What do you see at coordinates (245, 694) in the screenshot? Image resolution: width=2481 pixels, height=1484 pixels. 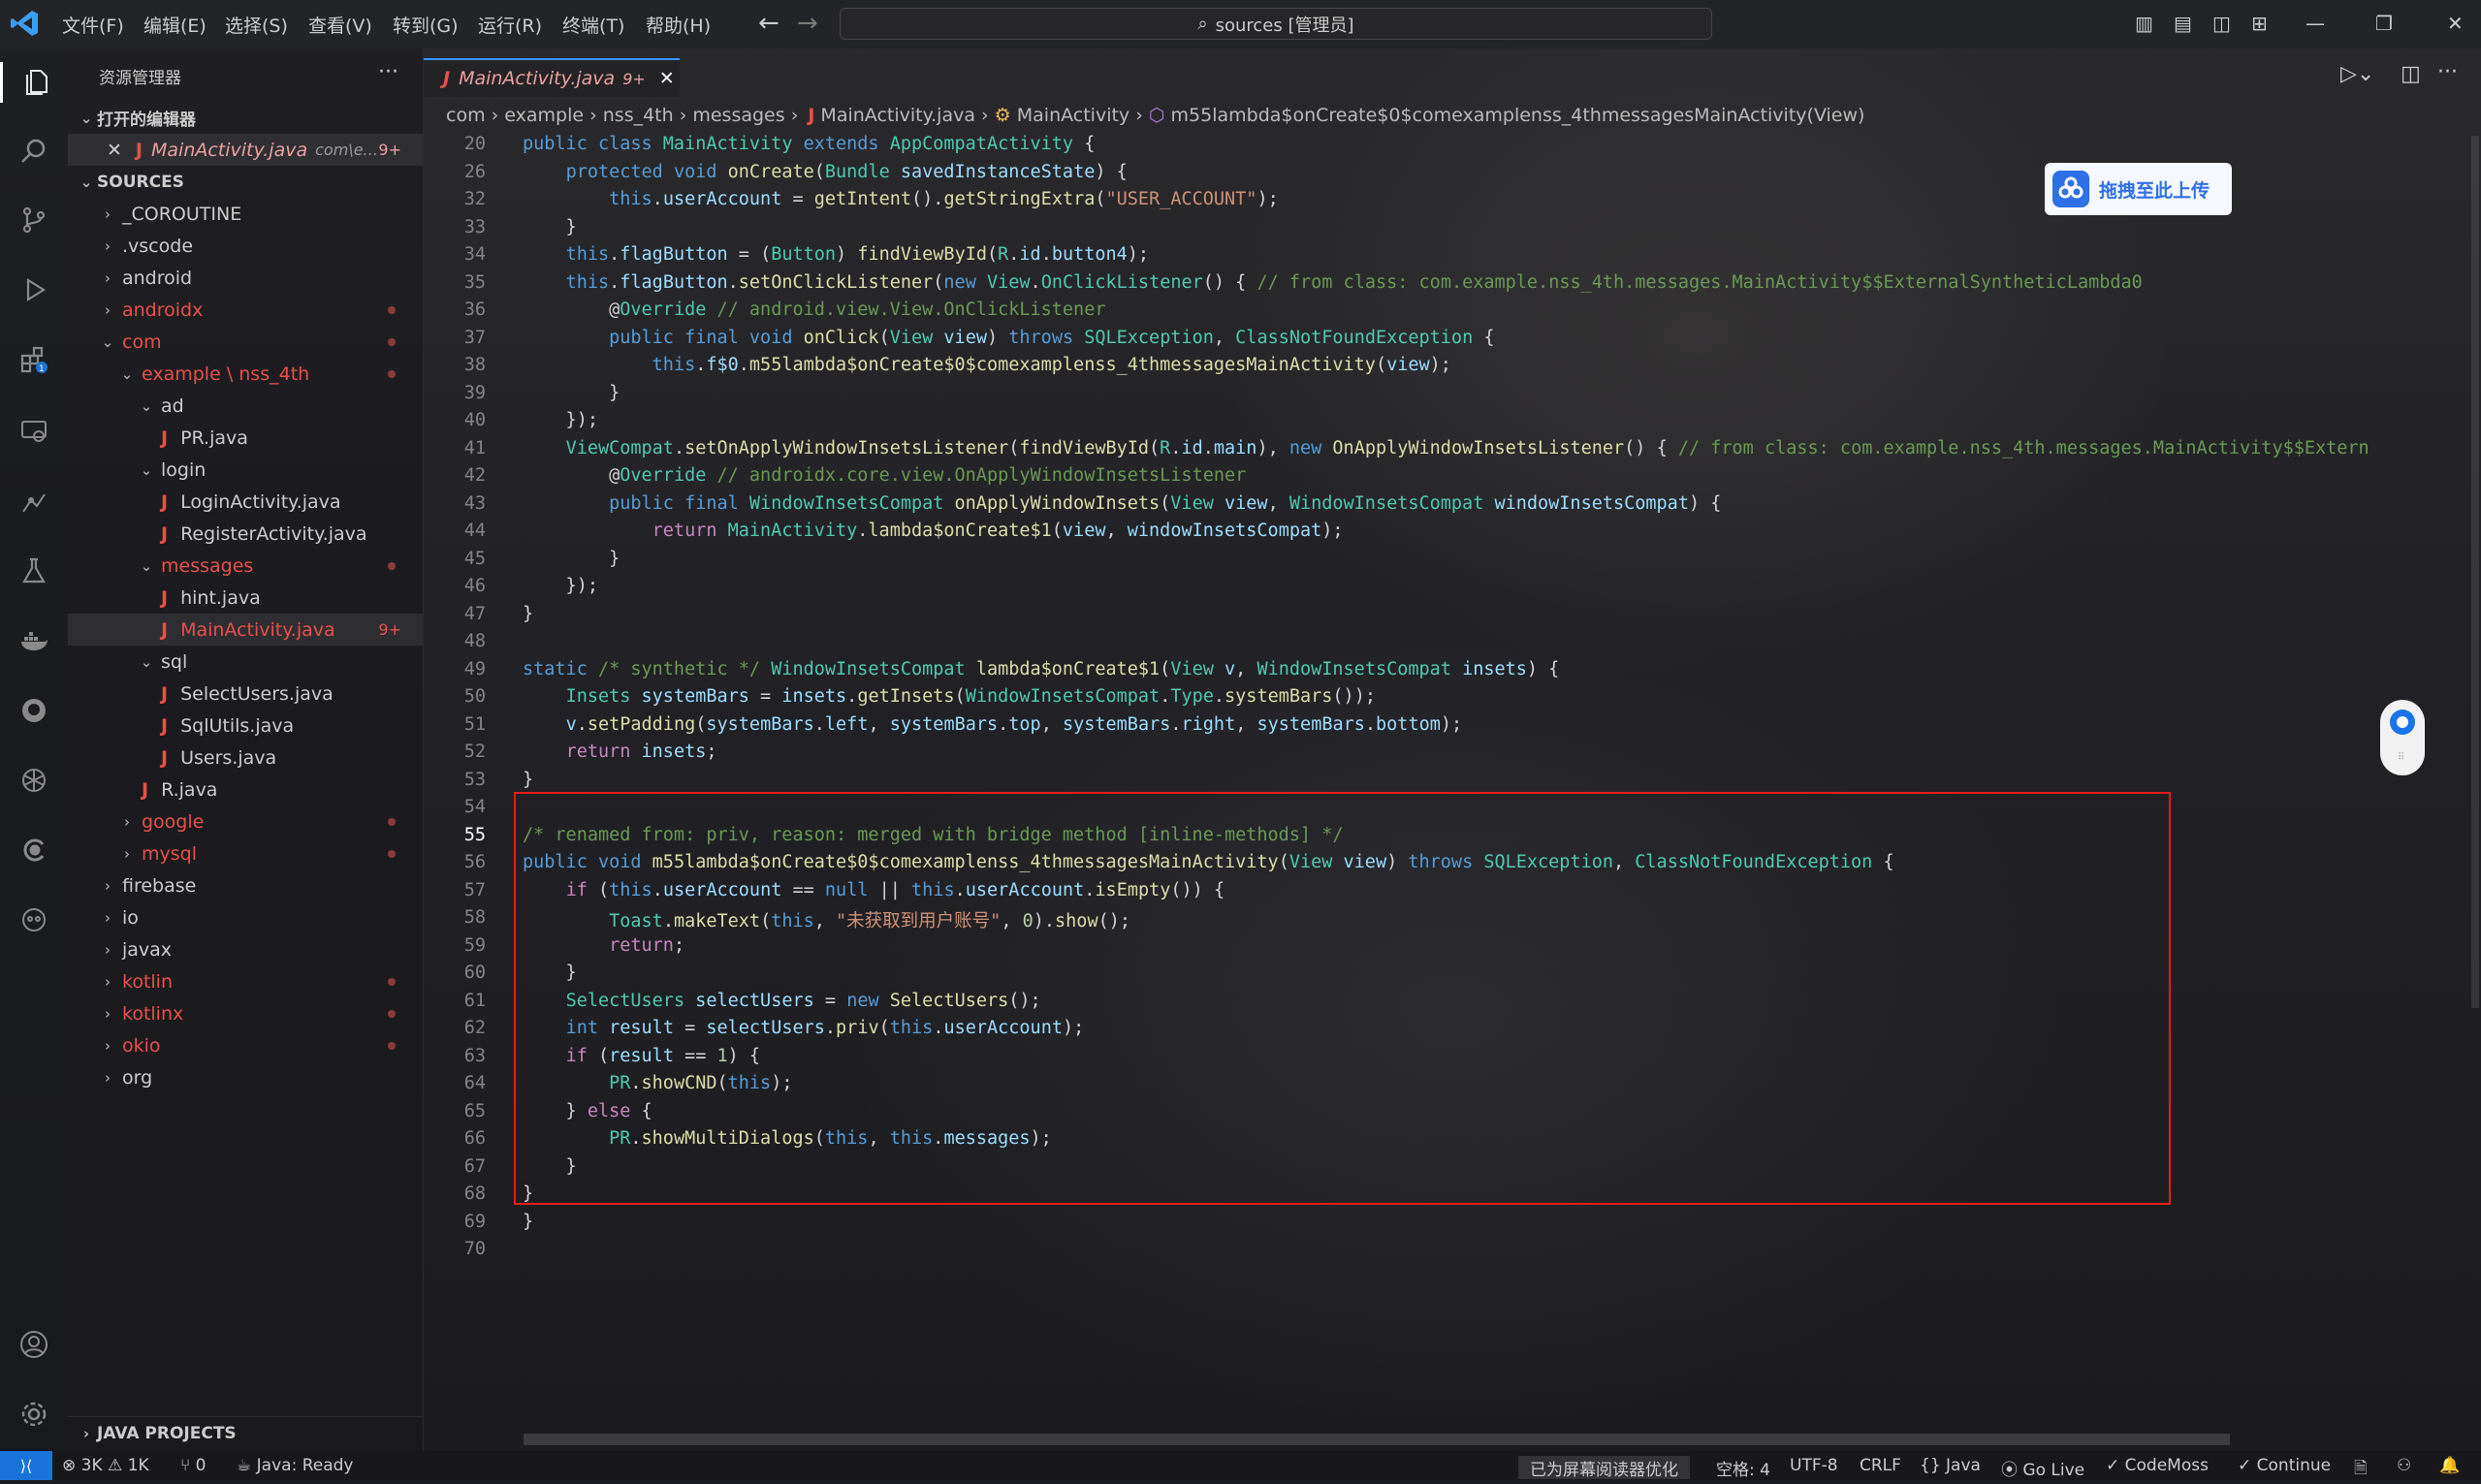 I see `tree-file-item: J SelectUsers.java` at bounding box center [245, 694].